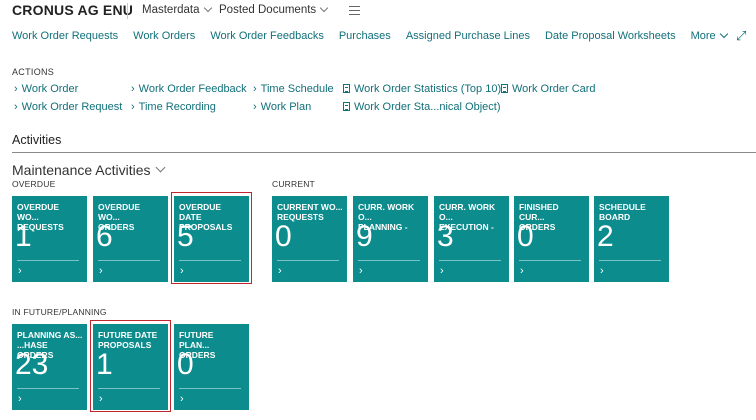  I want to click on nav-more: More, so click(716, 35).